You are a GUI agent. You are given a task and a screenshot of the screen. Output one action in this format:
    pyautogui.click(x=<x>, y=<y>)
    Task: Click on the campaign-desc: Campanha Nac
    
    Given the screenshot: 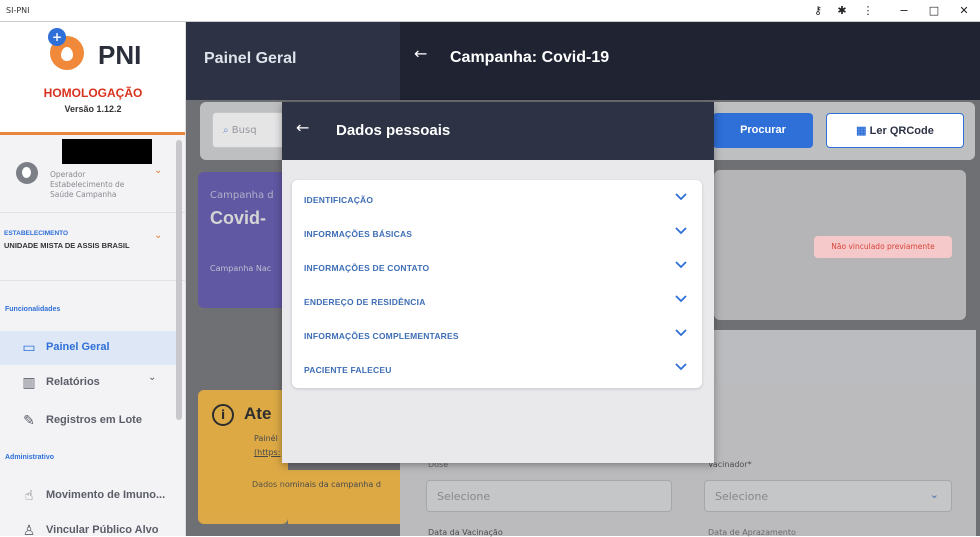 What is the action you would take?
    pyautogui.click(x=241, y=268)
    